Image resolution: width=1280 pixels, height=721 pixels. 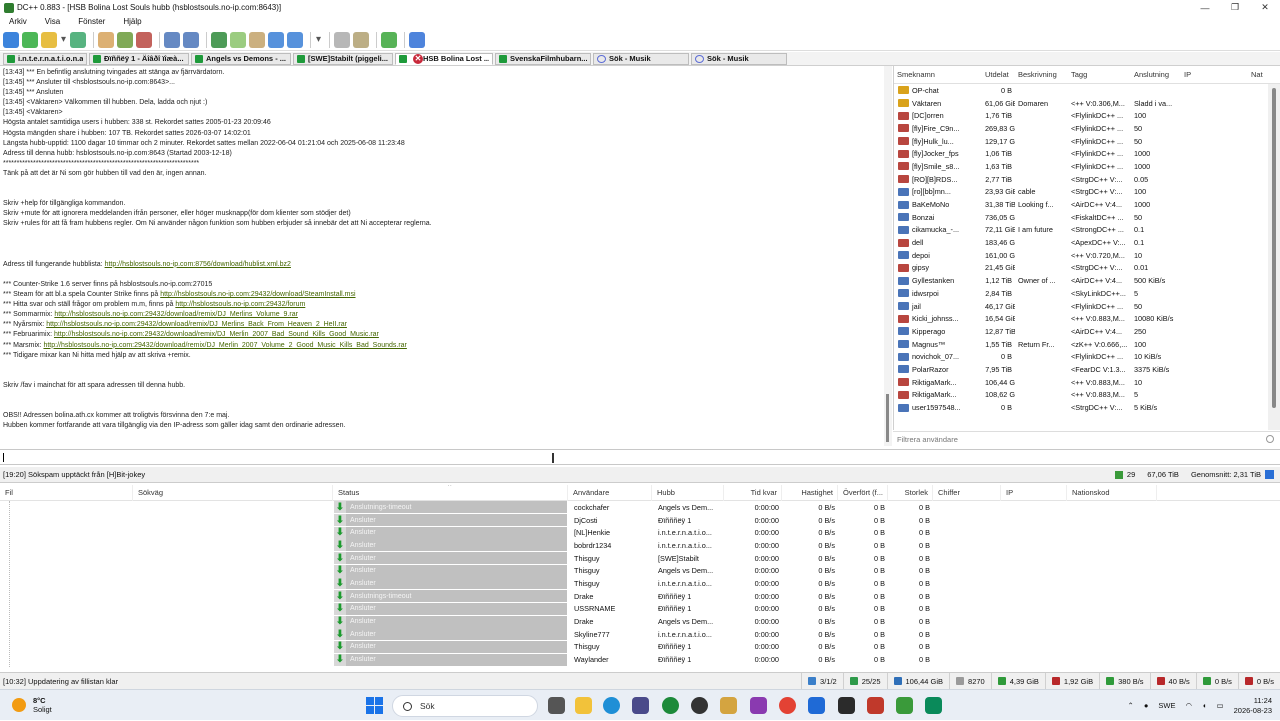 I want to click on favorite-dropdown-icon: ▾, so click(x=63, y=40).